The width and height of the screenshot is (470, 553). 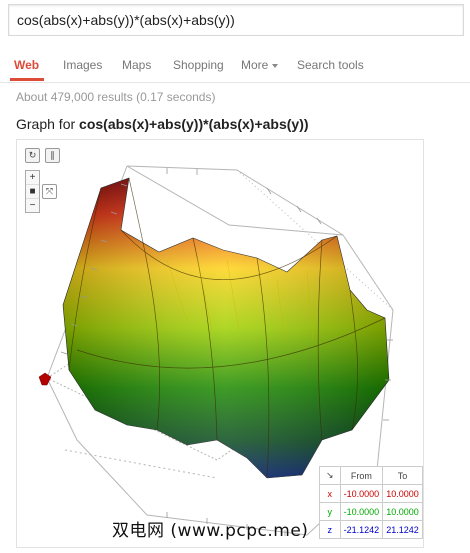 What do you see at coordinates (330, 511) in the screenshot?
I see `axis-label-y: y` at bounding box center [330, 511].